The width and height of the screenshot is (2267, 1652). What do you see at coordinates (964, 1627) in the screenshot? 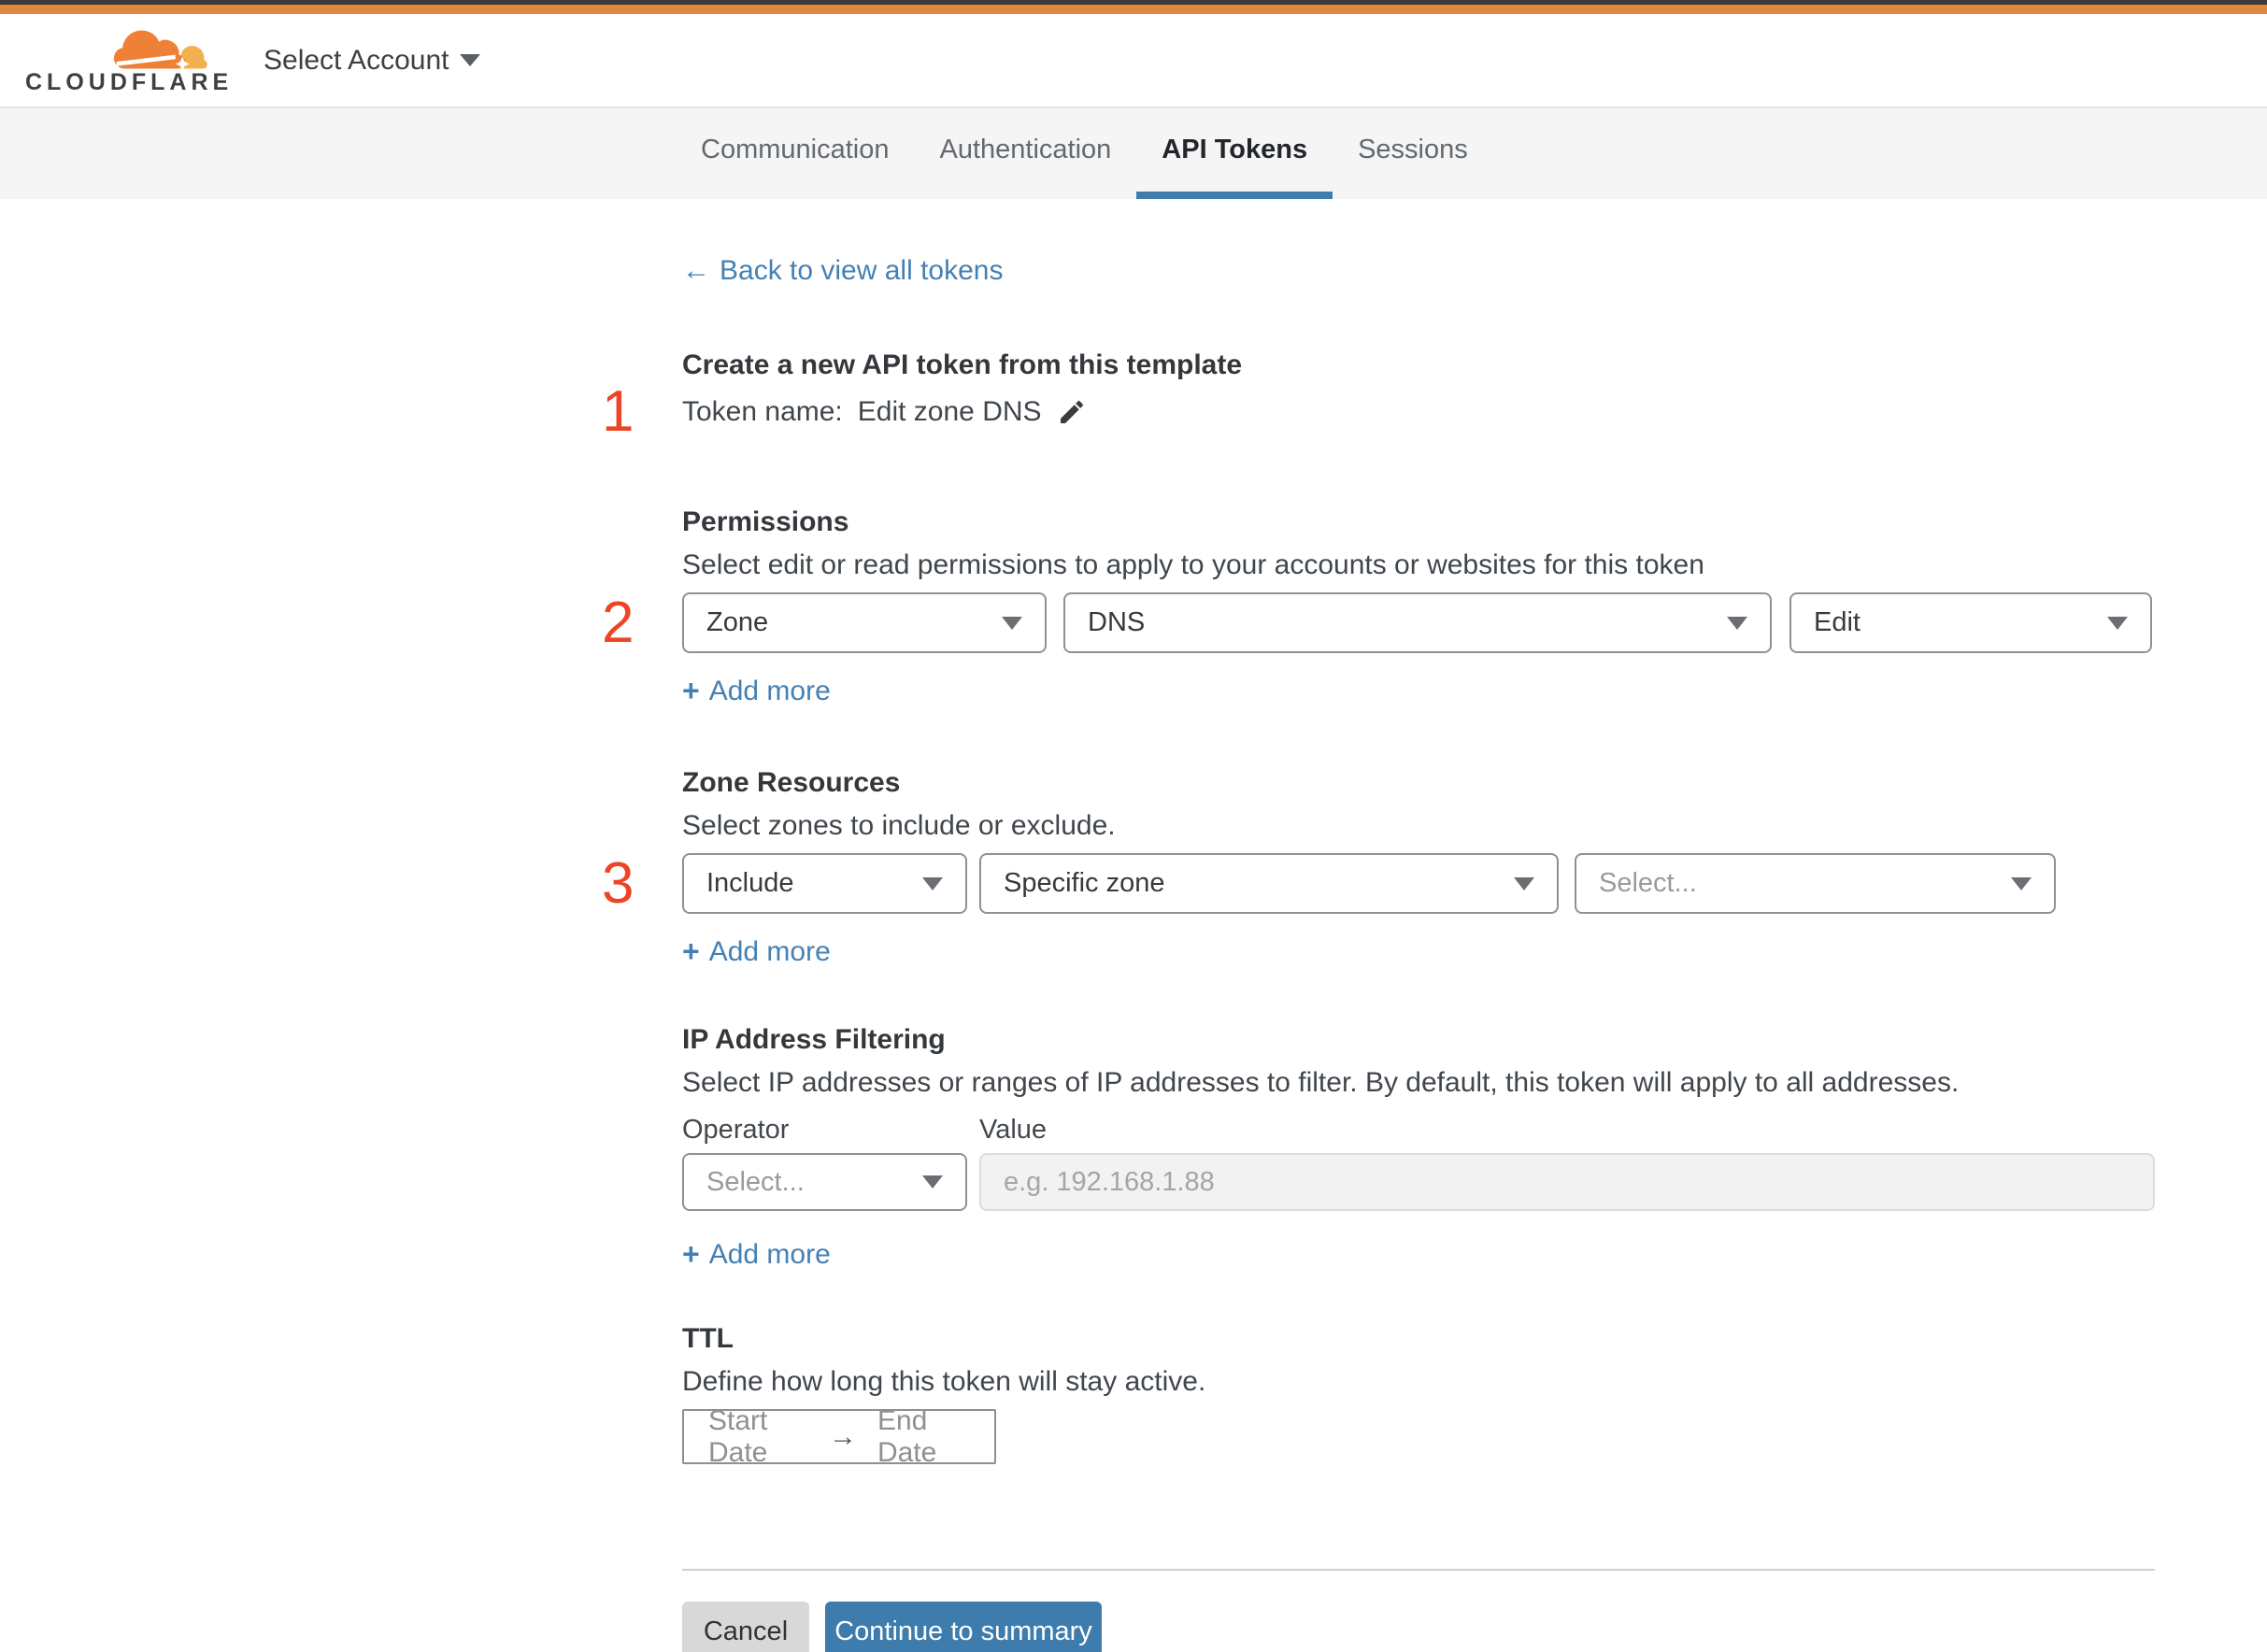
I see `continue-to-summary-button: Continue to summary` at bounding box center [964, 1627].